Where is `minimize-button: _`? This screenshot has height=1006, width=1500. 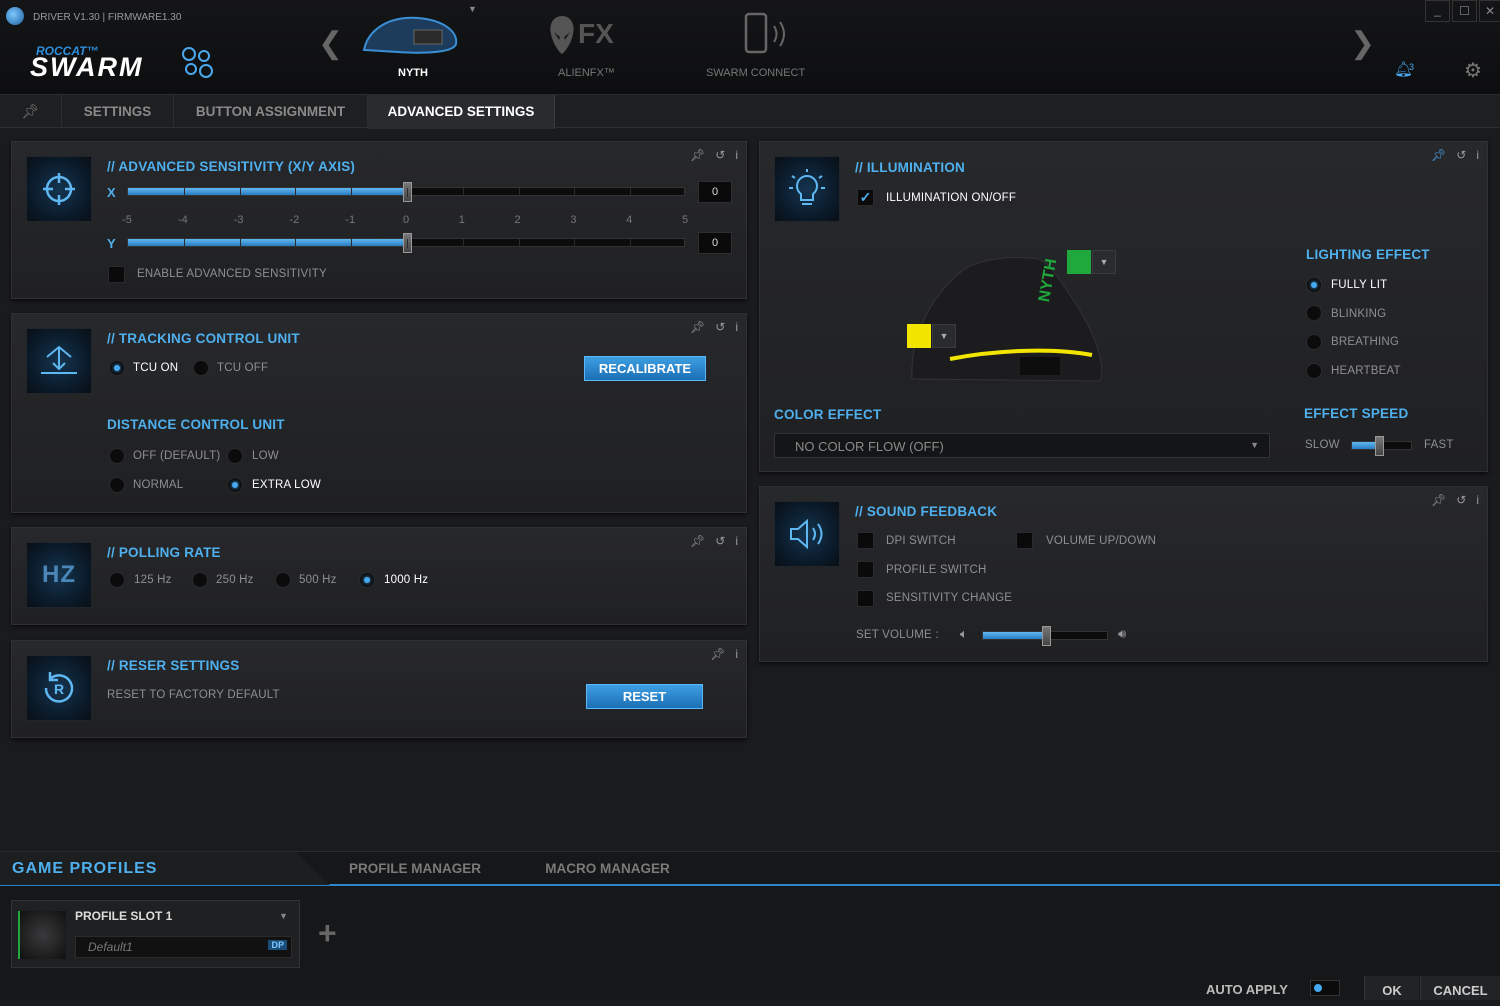 minimize-button: _ is located at coordinates (1437, 11).